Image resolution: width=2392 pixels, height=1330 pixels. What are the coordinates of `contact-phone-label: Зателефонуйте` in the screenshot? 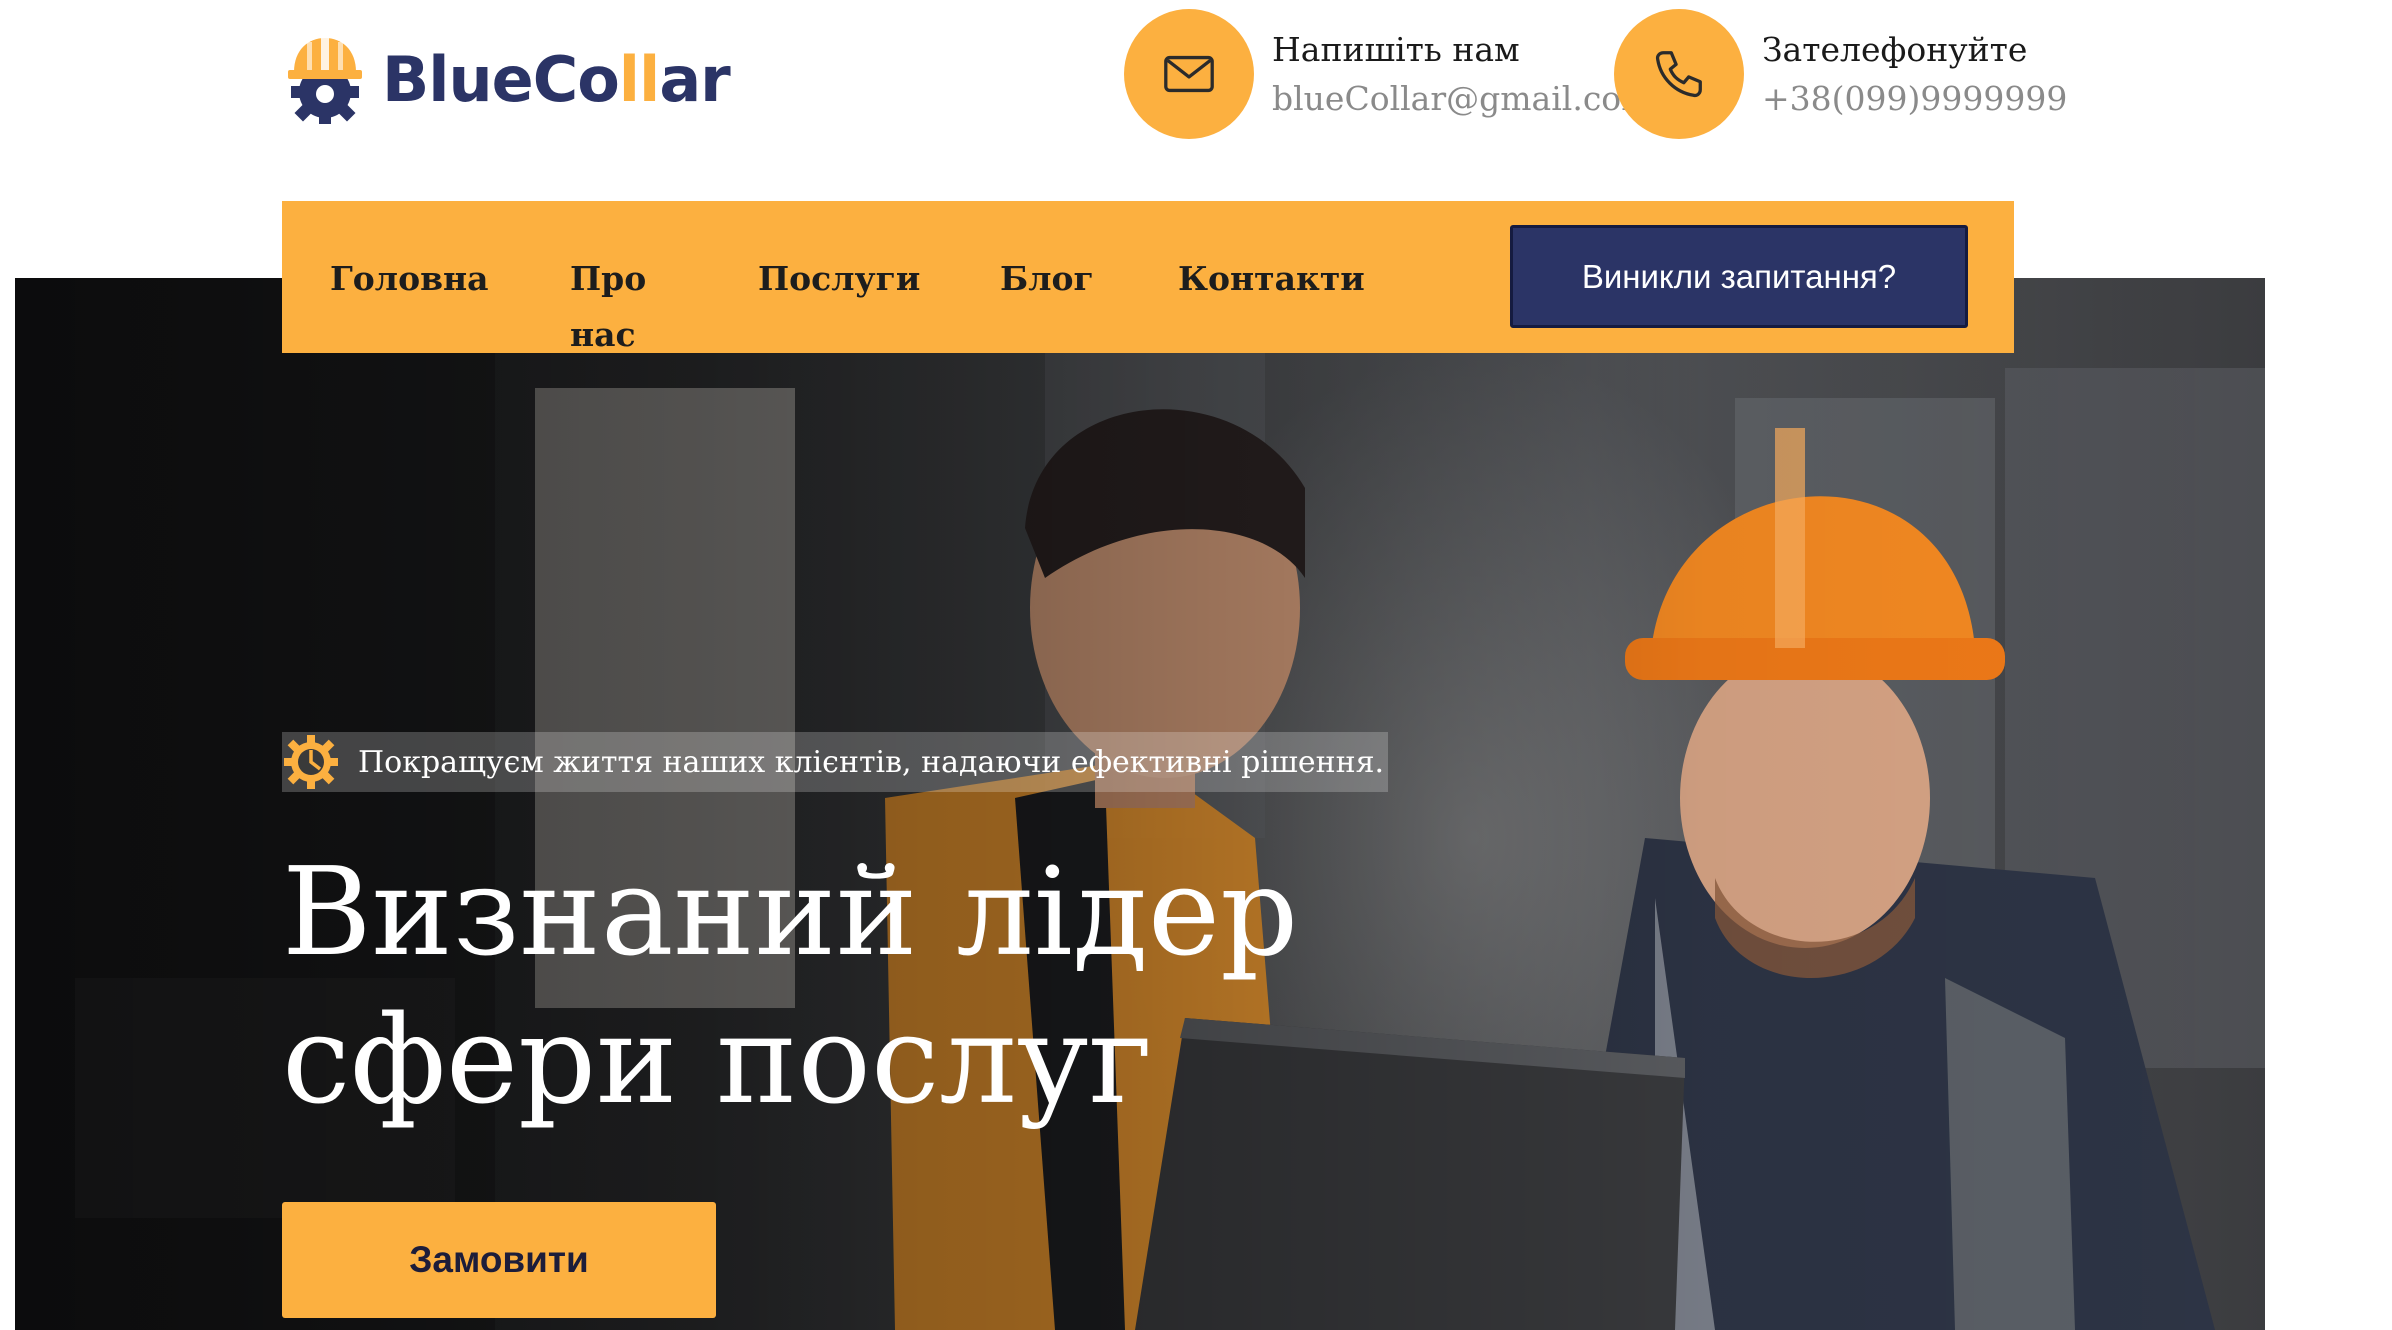 It's located at (1895, 49).